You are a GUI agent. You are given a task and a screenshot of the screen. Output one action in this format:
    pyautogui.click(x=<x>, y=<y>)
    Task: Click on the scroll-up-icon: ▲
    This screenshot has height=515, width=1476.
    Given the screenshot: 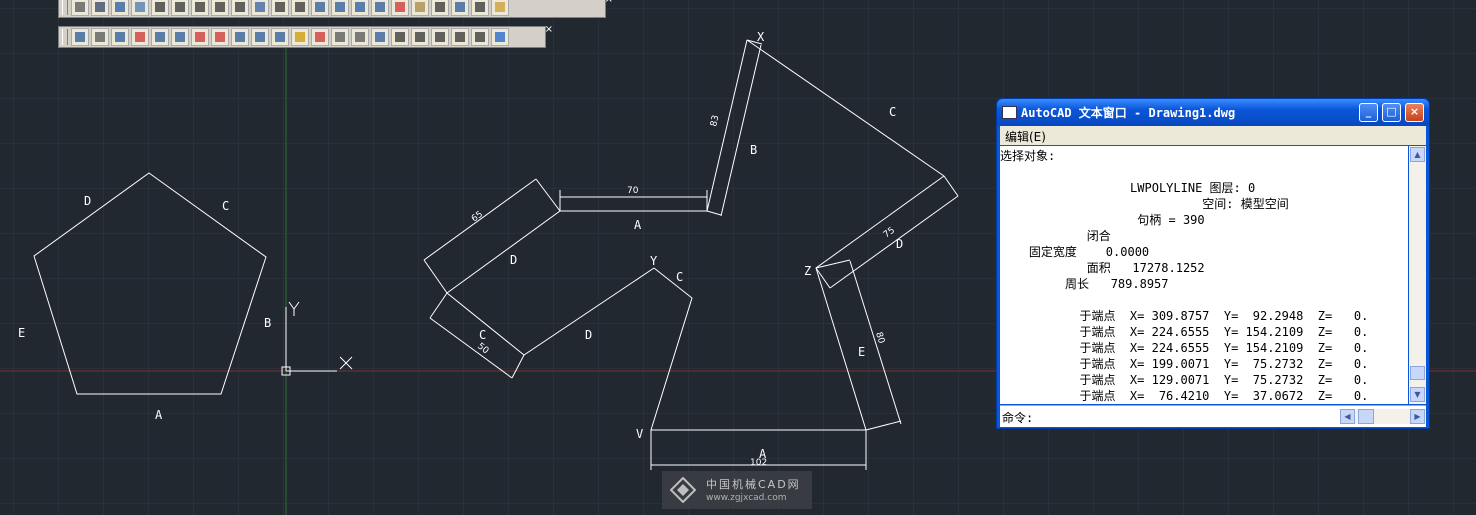 What is the action you would take?
    pyautogui.click(x=1417, y=154)
    